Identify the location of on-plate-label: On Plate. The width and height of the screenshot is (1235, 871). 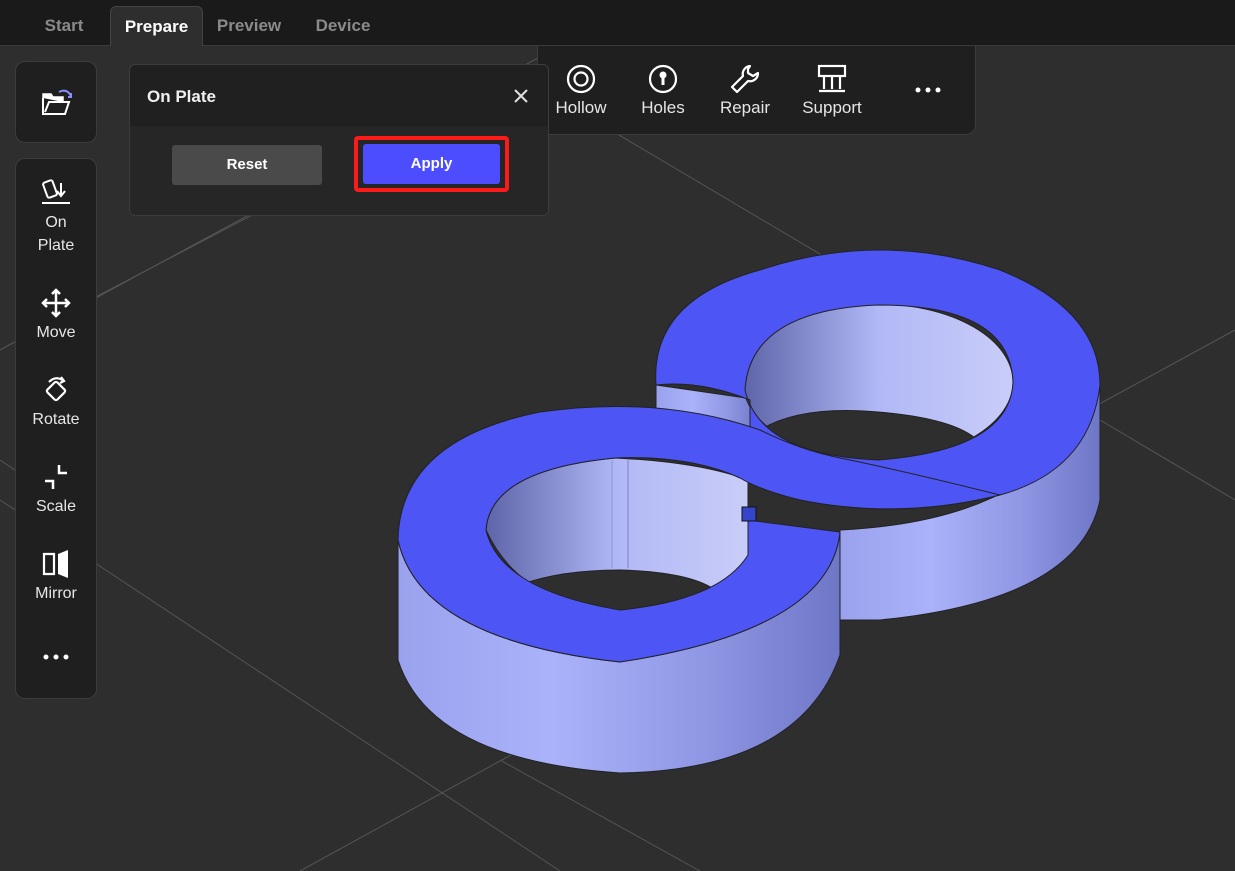
(56, 234).